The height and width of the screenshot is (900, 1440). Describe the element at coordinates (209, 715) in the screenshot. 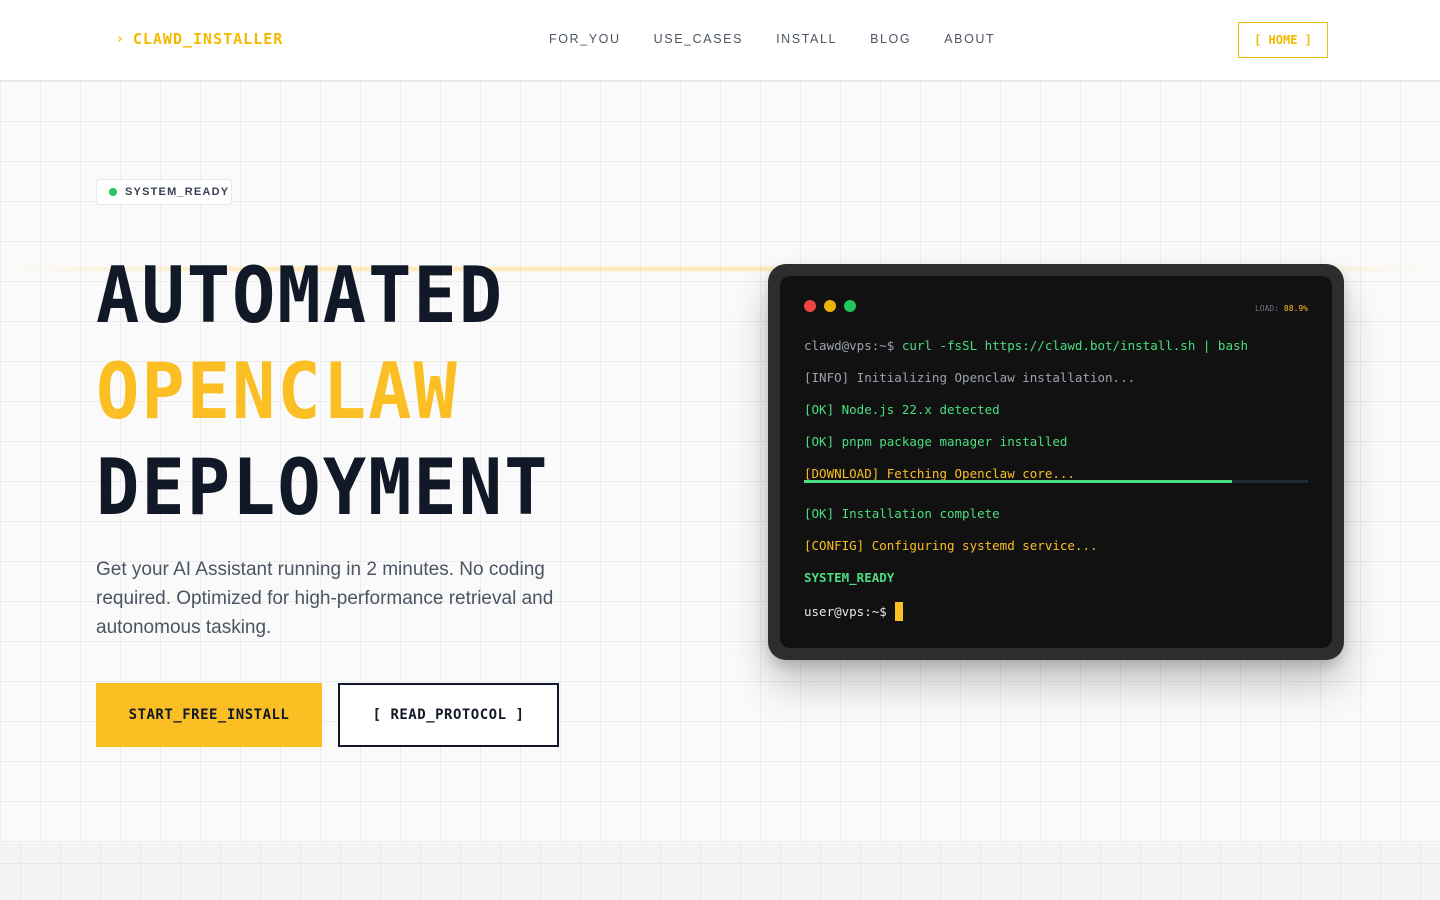

I see `start-free-install-button: START_FREE_INSTALL` at that location.